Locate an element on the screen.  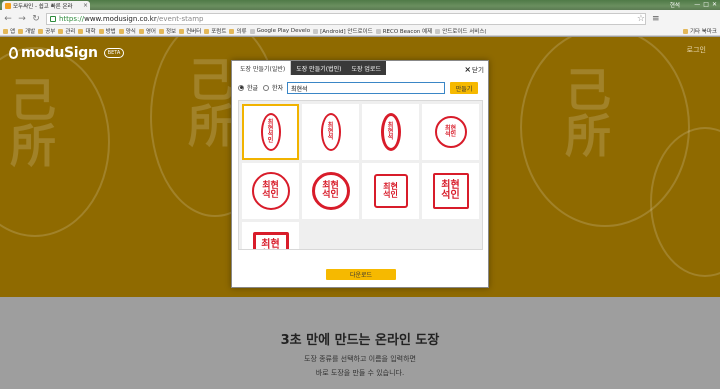
bookmark-item: 공부 is located at coordinates (46, 31).